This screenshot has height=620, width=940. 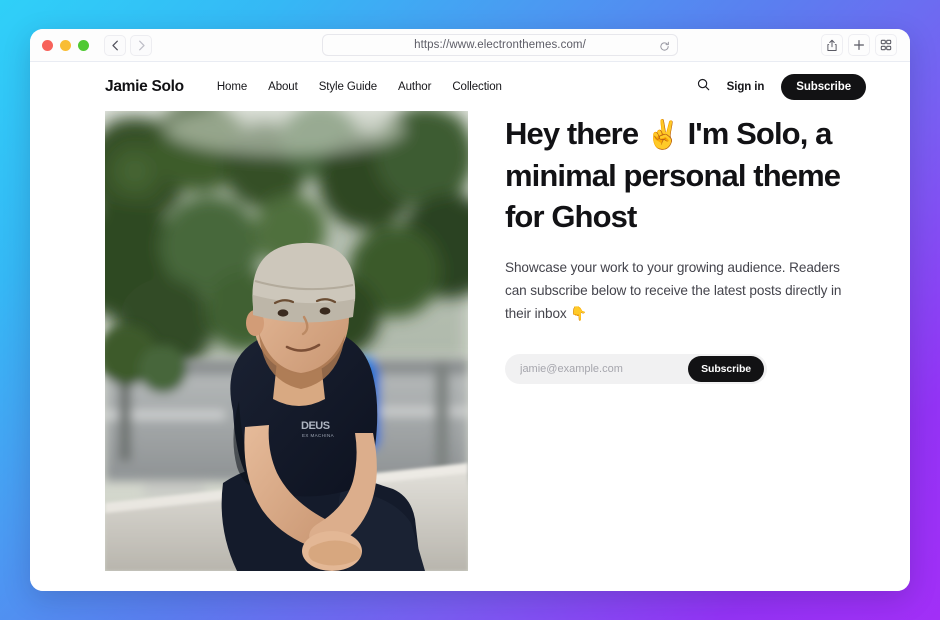 I want to click on tab-overview-button, so click(x=886, y=45).